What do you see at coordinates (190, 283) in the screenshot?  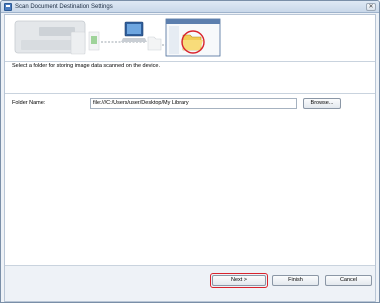 I see `button-bar` at bounding box center [190, 283].